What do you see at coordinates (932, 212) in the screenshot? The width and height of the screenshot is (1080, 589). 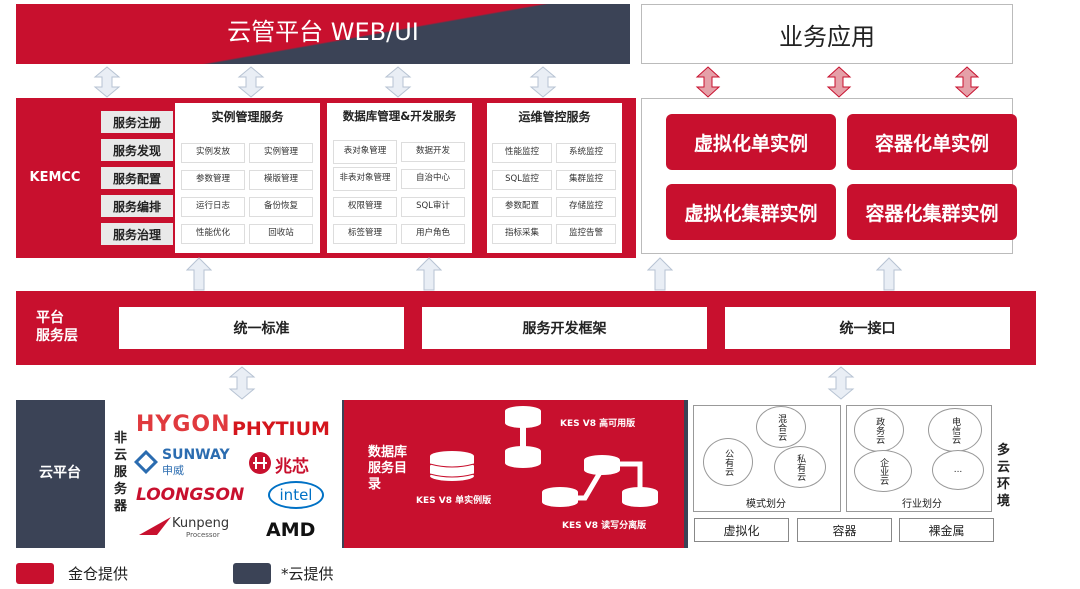 I see `container-cluster-instance: 容器化集群实例` at bounding box center [932, 212].